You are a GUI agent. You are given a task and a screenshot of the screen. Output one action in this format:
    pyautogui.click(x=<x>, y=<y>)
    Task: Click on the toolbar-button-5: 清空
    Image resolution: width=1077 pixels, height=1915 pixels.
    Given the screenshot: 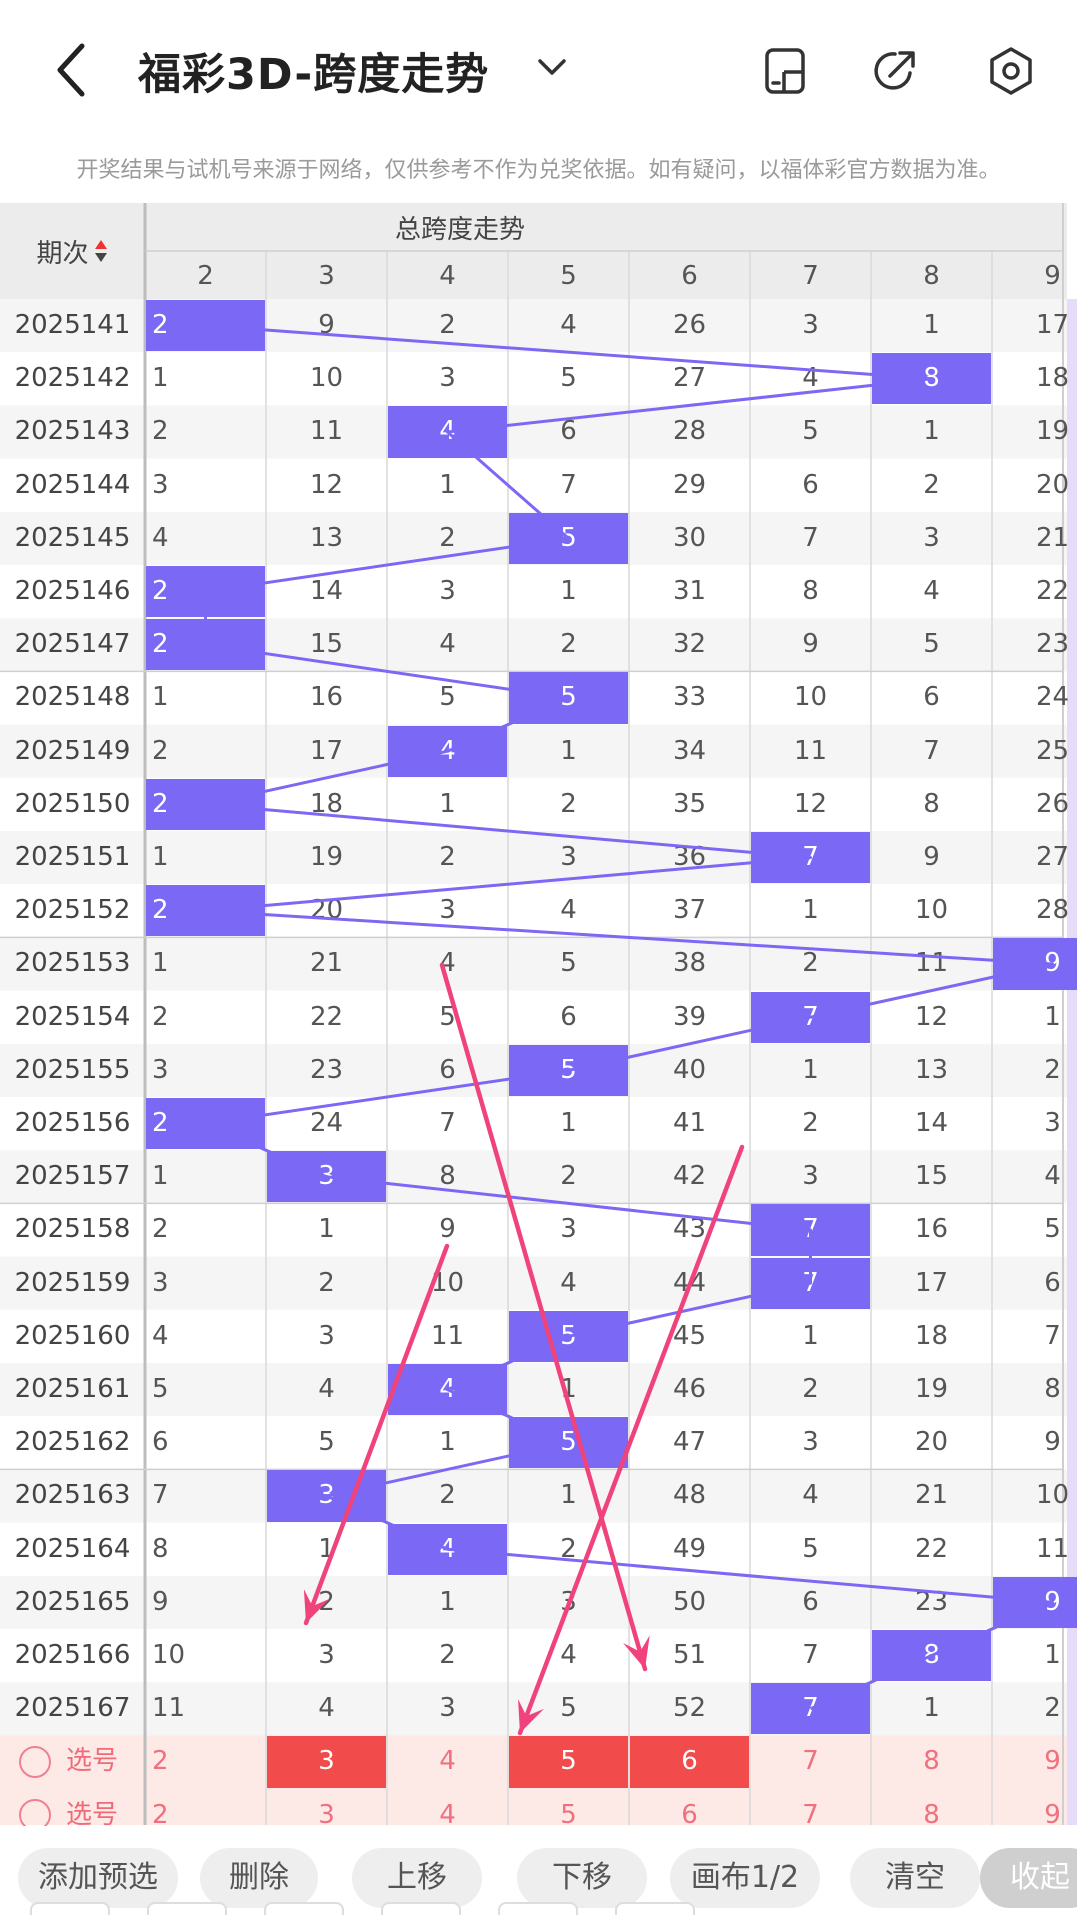 What is the action you would take?
    pyautogui.click(x=915, y=1878)
    